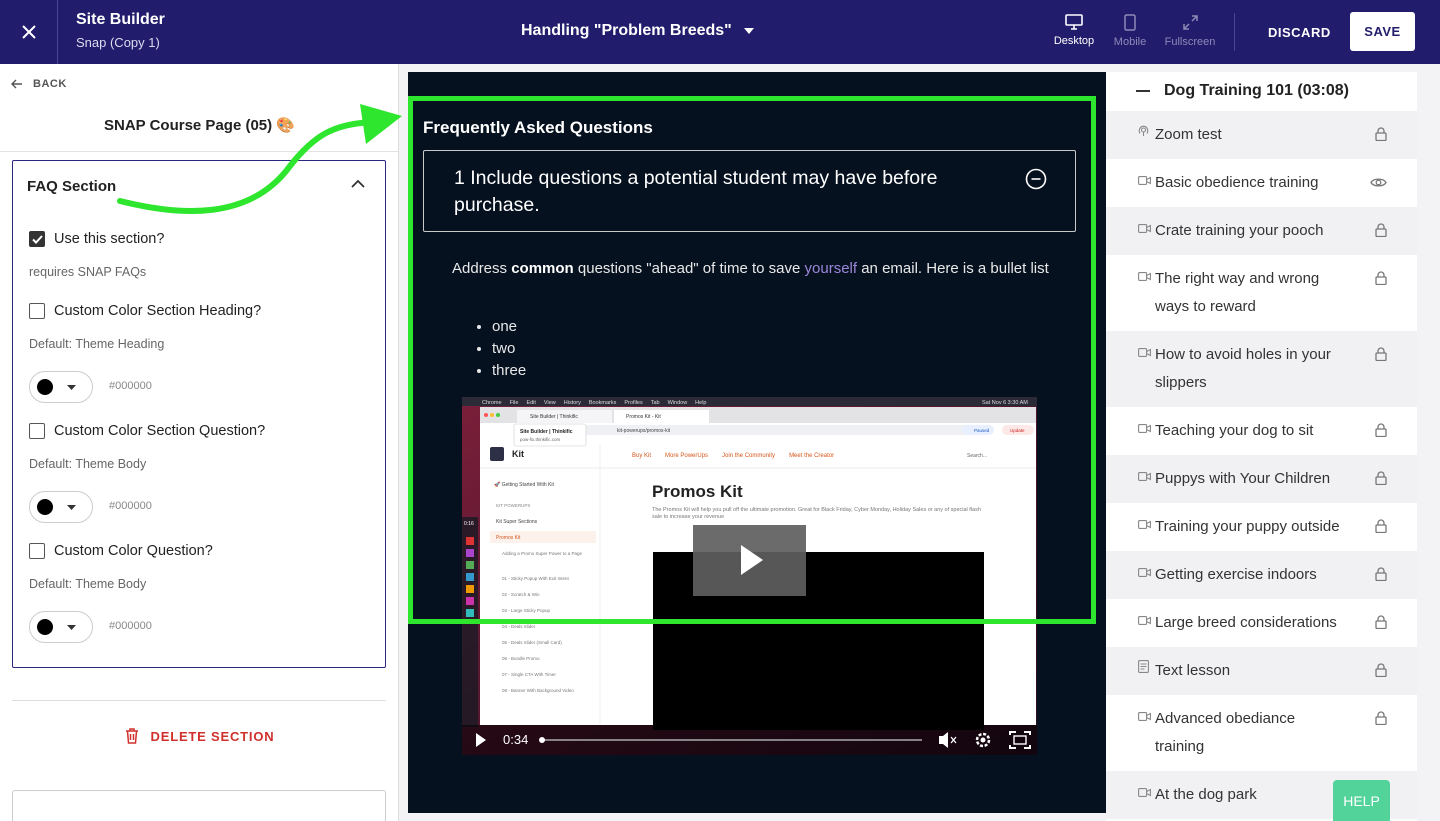  What do you see at coordinates (61, 507) in the screenshot?
I see `section-question-color-picker` at bounding box center [61, 507].